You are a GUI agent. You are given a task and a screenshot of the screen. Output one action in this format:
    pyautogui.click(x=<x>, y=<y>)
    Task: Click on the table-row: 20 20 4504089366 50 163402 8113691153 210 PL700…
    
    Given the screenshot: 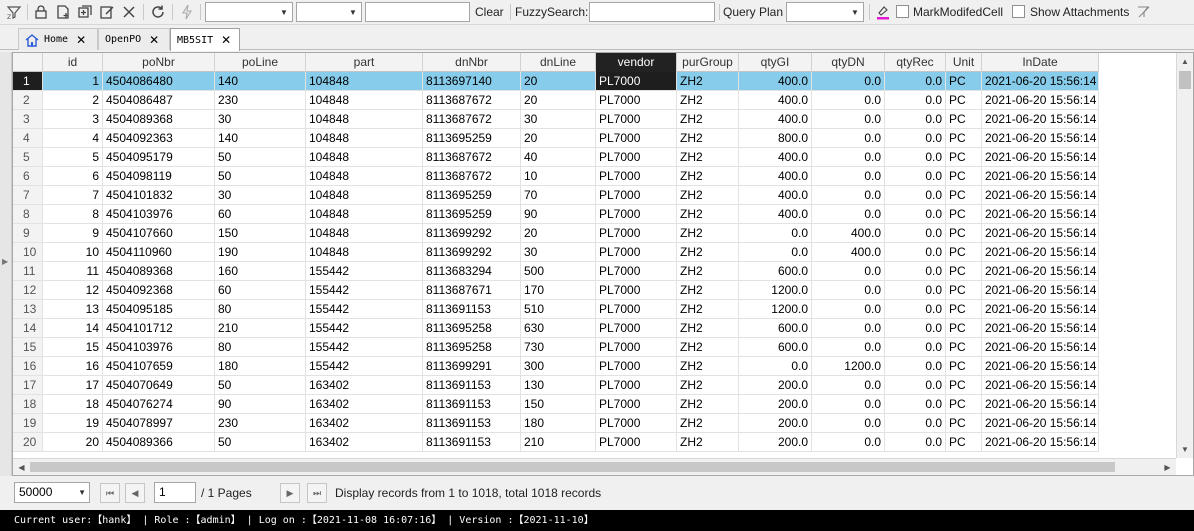 What is the action you would take?
    pyautogui.click(x=556, y=442)
    